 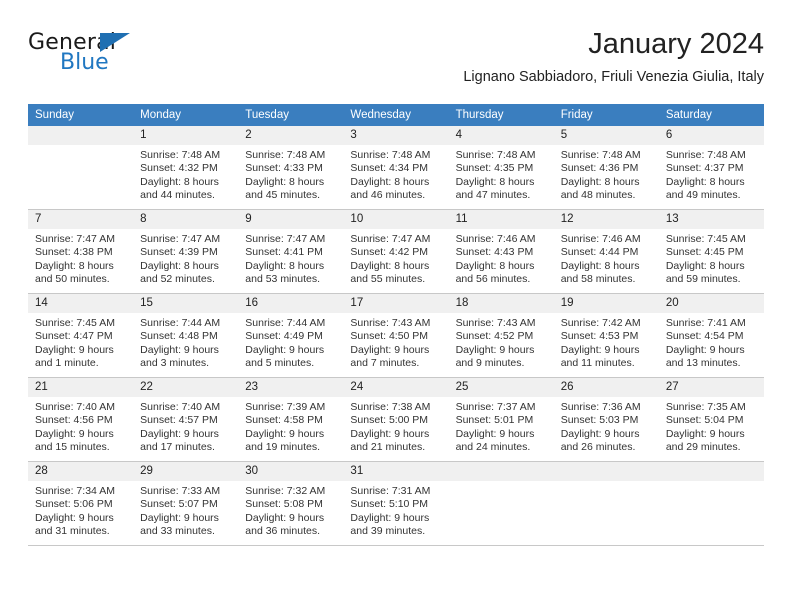 I want to click on sunset-text: Sunset: 4:48 PM, so click(x=179, y=336).